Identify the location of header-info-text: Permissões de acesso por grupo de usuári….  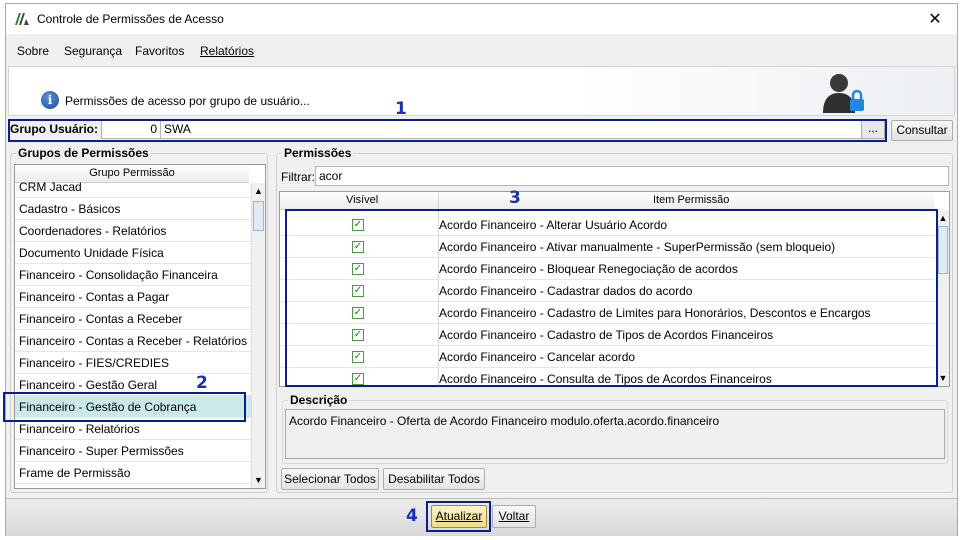
(187, 101).